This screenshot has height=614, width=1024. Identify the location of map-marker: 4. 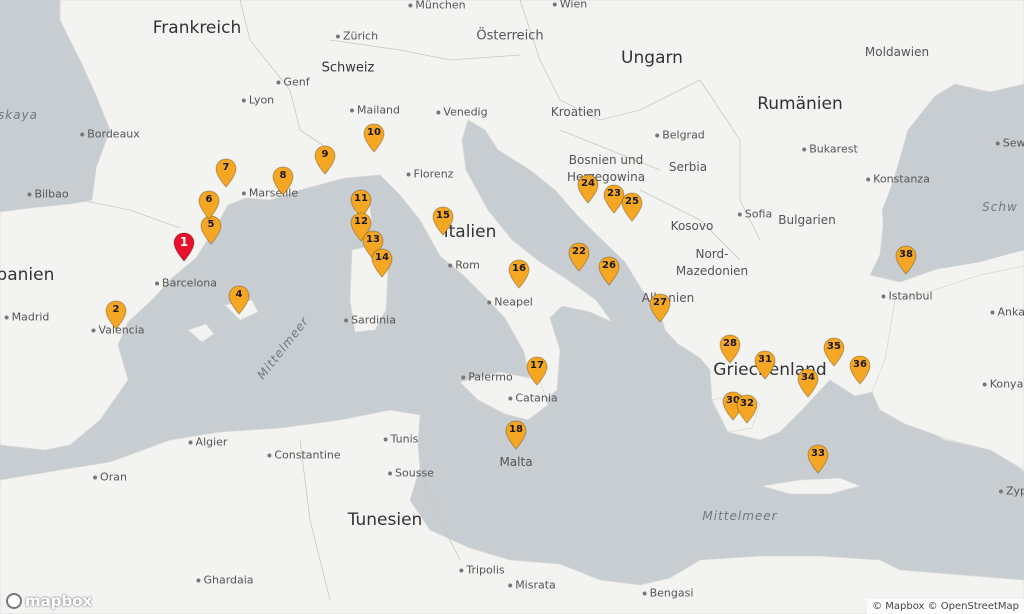
(239, 300).